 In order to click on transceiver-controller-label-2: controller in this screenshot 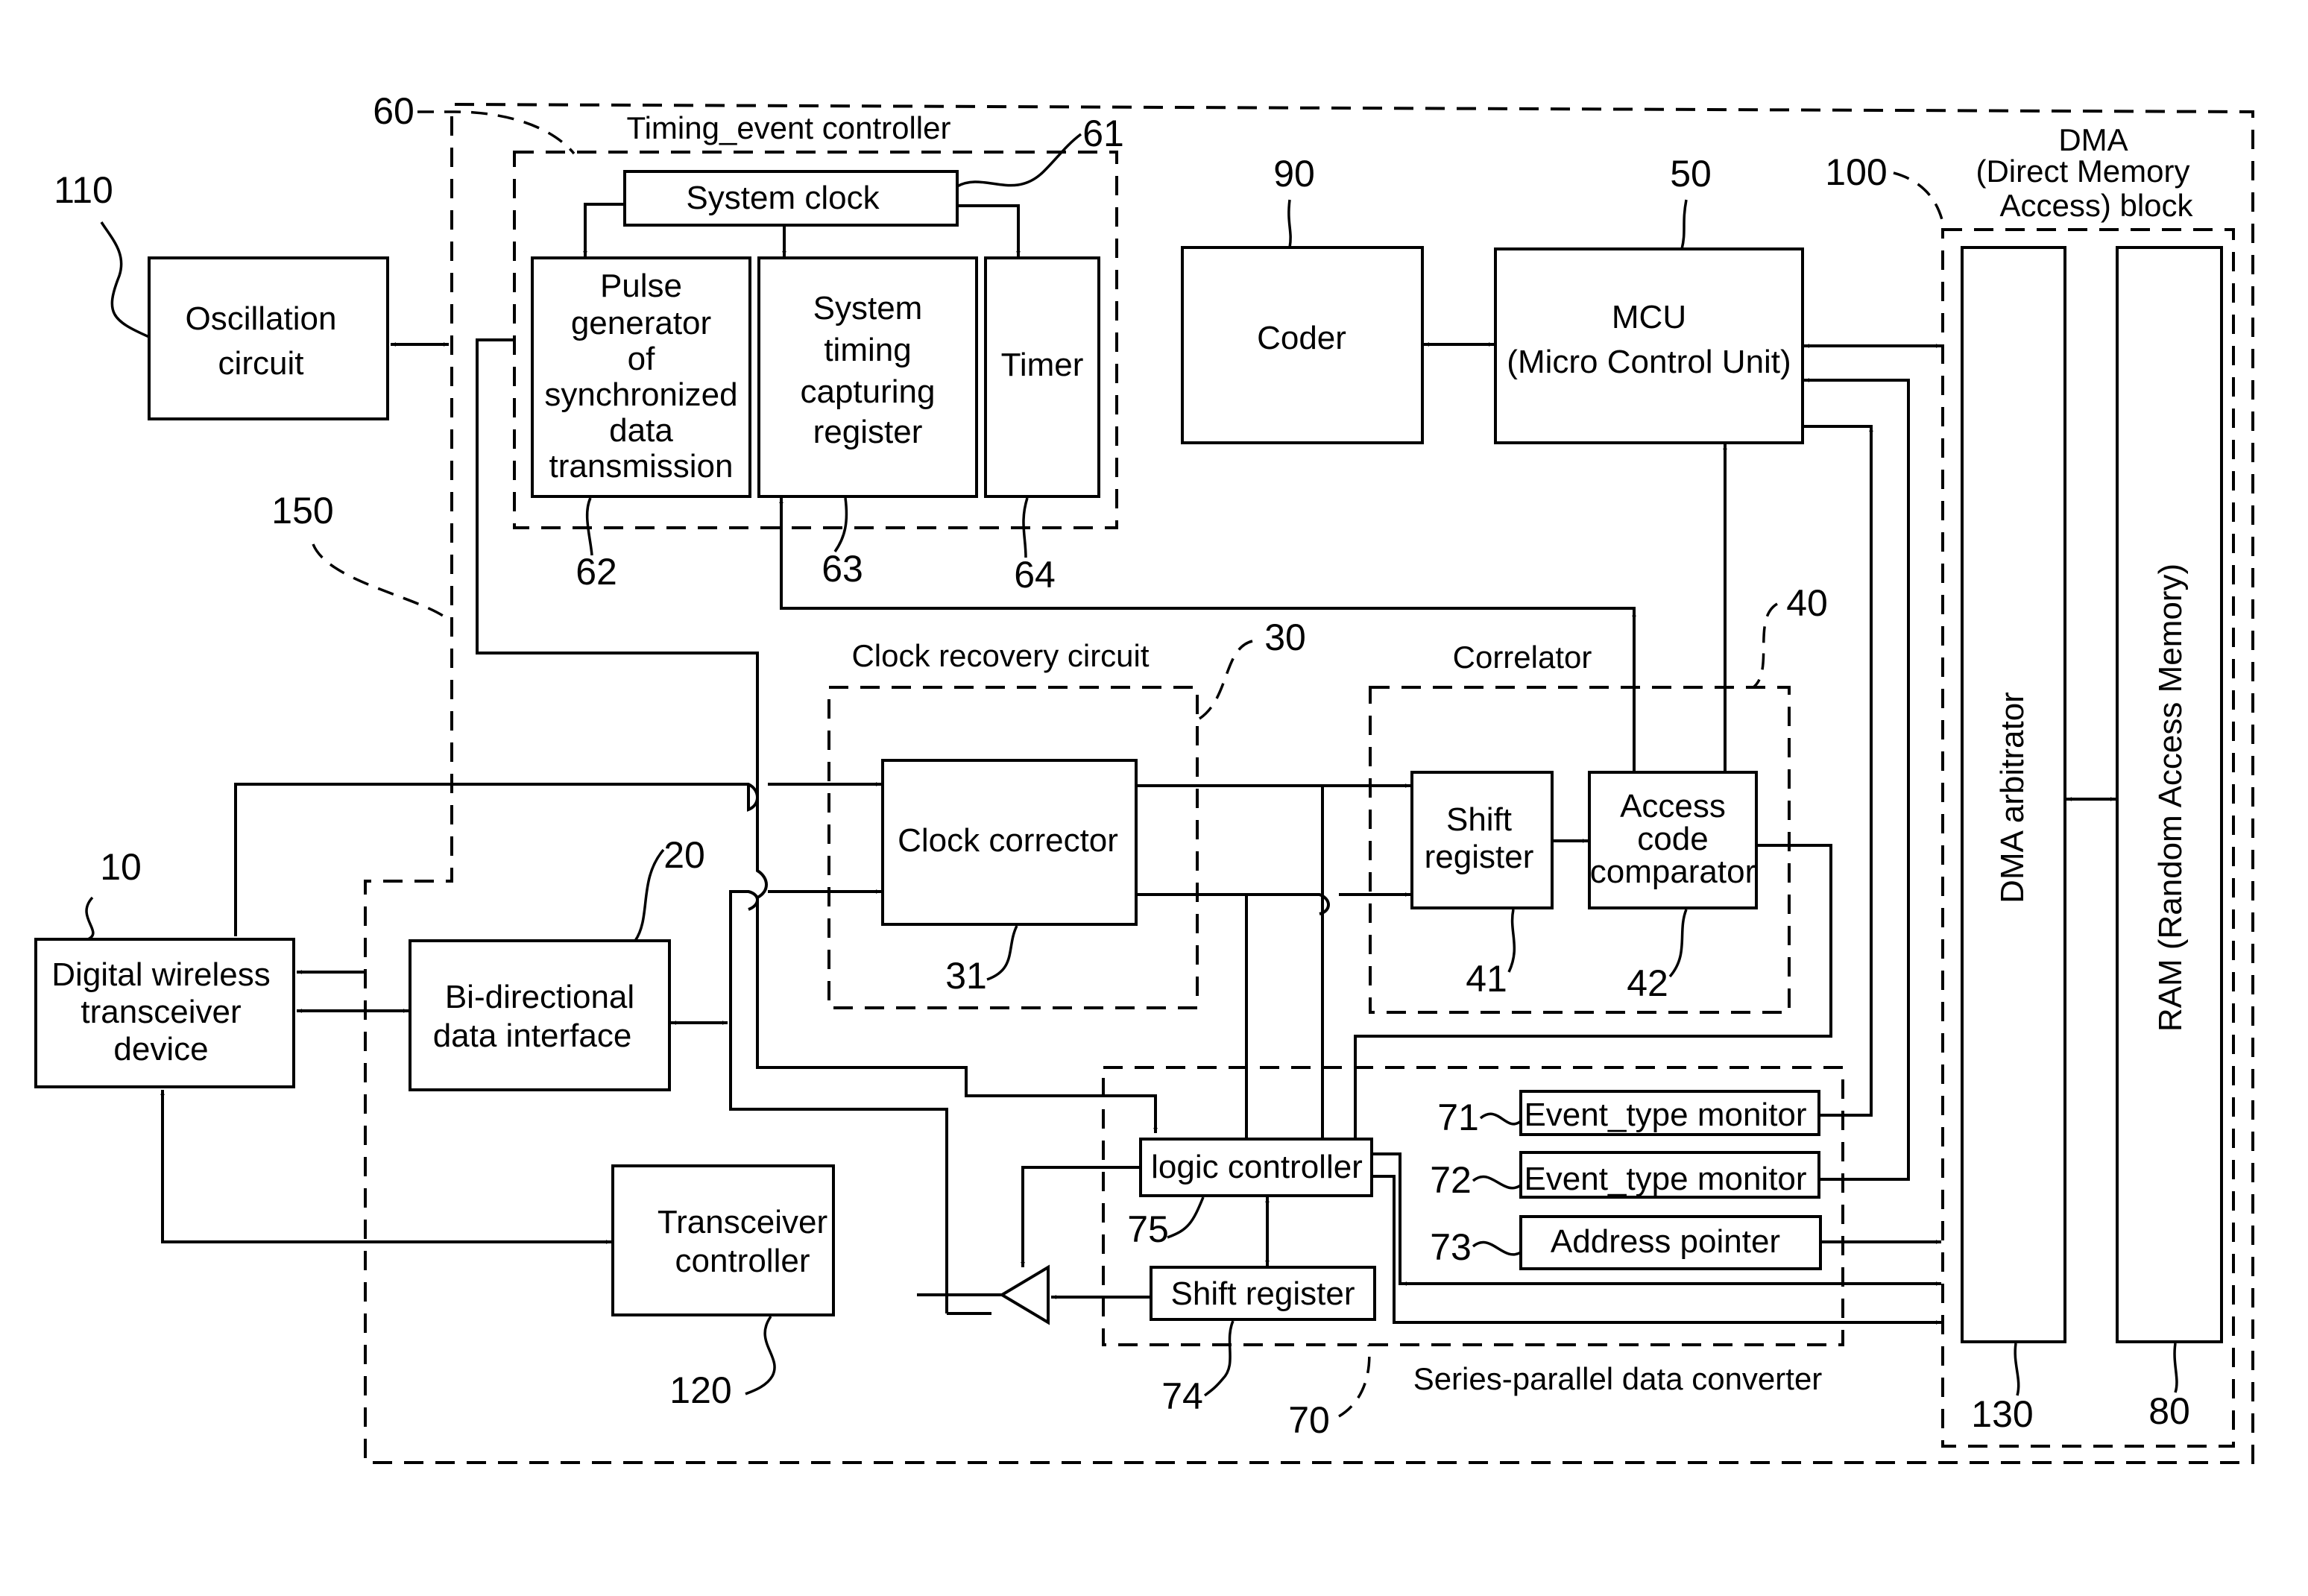, I will do `click(742, 1261)`.